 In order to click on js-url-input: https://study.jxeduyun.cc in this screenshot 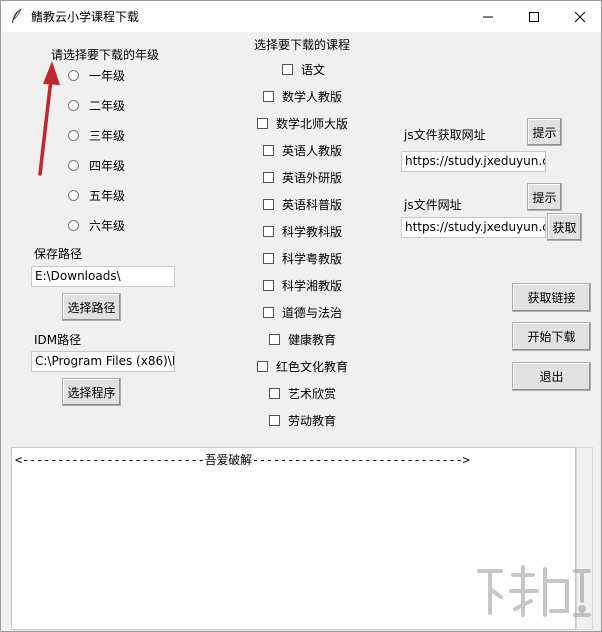, I will do `click(473, 227)`.